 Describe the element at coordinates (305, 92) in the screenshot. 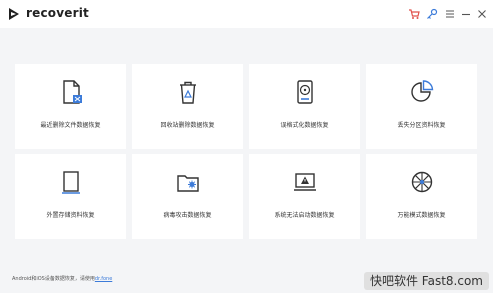

I see `hard-drive-icon` at that location.